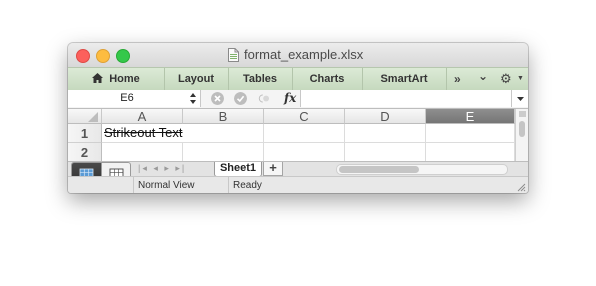 This screenshot has height=286, width=596. What do you see at coordinates (372, 185) in the screenshot?
I see `status-ready: Ready` at bounding box center [372, 185].